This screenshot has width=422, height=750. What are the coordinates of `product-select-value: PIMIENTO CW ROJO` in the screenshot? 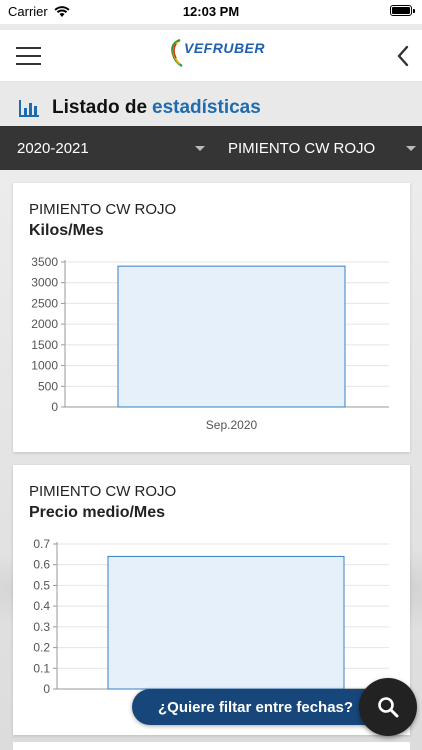 It's located at (302, 148).